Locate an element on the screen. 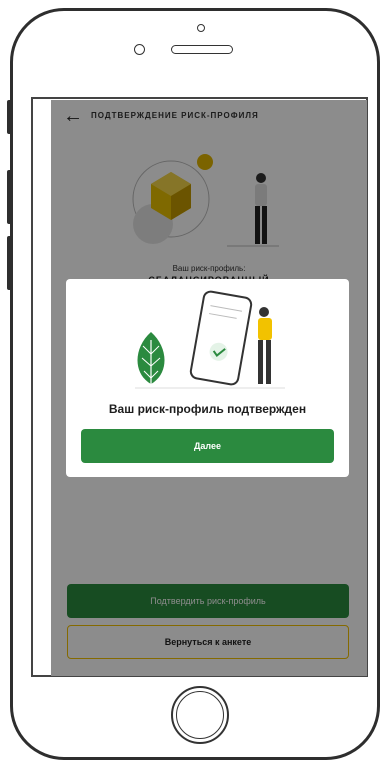 Image resolution: width=386 pixels, height=765 pixels. next-button: Далее is located at coordinates (207, 446).